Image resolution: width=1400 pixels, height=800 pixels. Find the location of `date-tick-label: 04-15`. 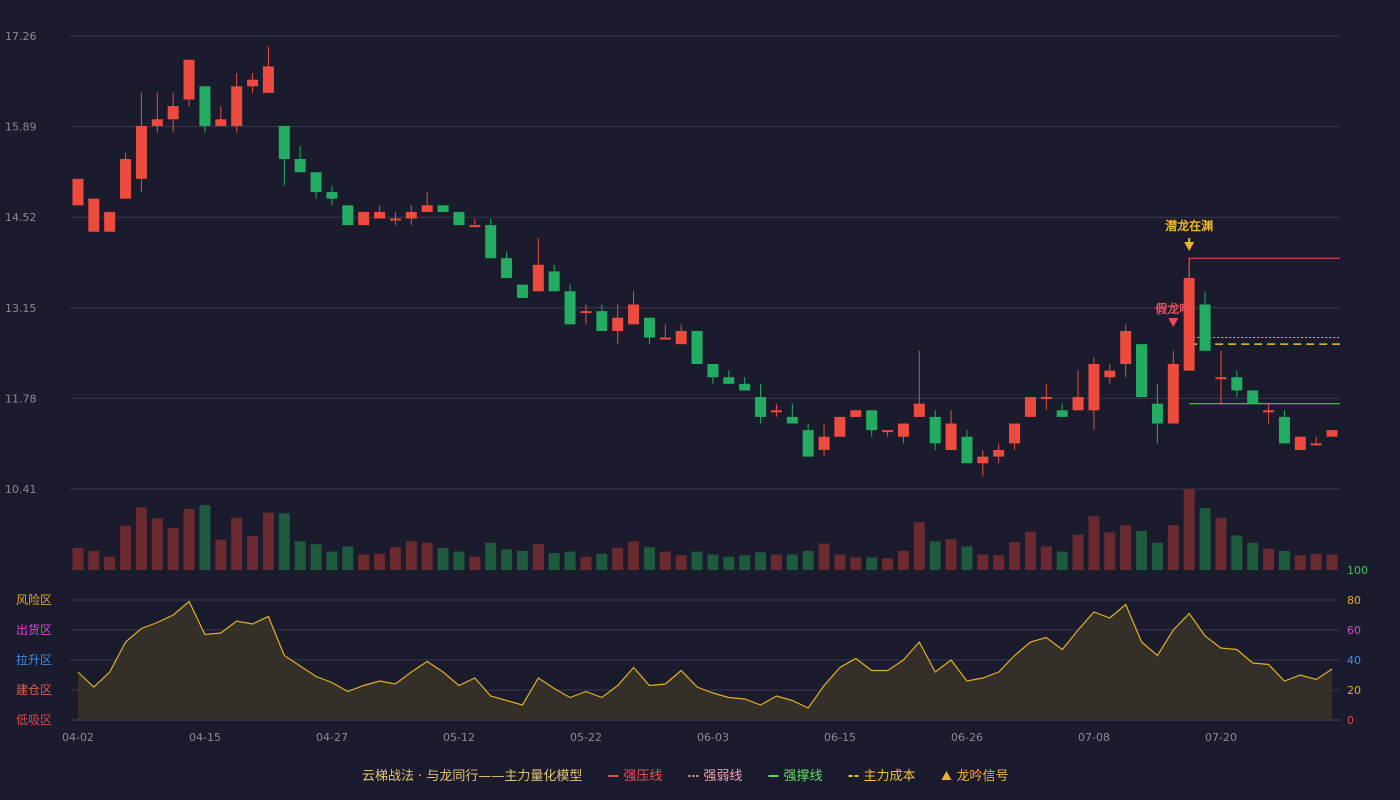

date-tick-label: 04-15 is located at coordinates (205, 737).